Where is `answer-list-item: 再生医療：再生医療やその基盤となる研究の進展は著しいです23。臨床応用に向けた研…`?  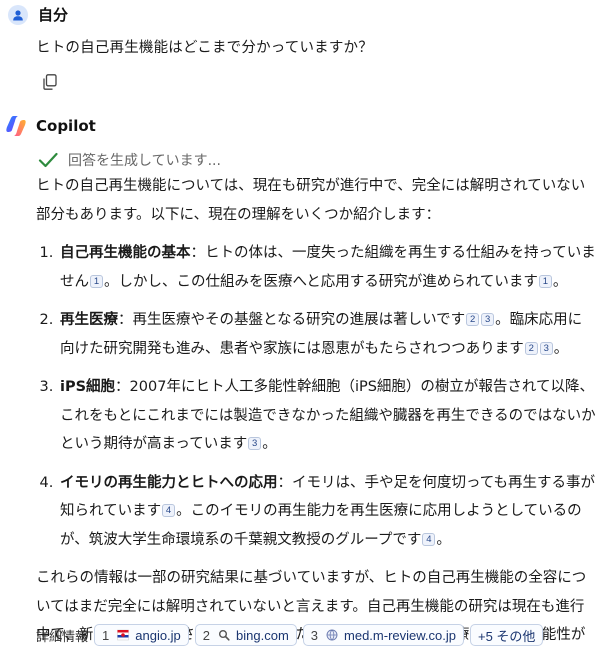 answer-list-item: 再生医療：再生医療やその基盤となる研究の進展は著しいです23。臨床応用に向けた研… is located at coordinates (327, 334).